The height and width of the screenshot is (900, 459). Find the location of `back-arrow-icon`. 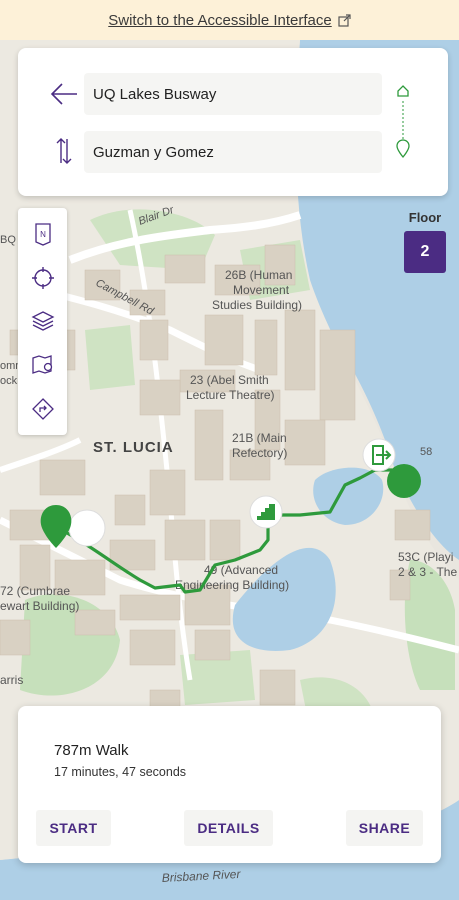

back-arrow-icon is located at coordinates (63, 94).